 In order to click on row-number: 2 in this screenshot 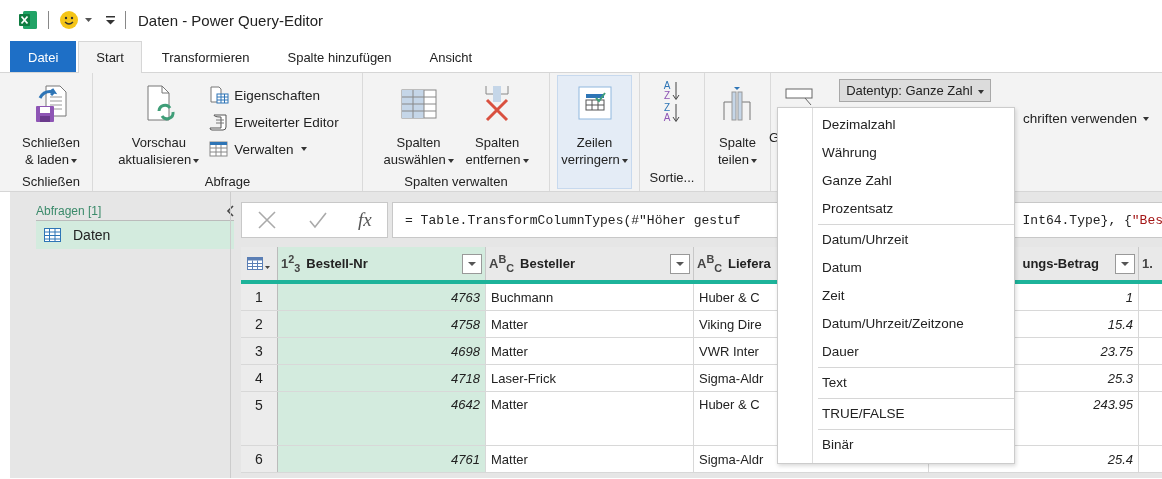, I will do `click(259, 324)`.